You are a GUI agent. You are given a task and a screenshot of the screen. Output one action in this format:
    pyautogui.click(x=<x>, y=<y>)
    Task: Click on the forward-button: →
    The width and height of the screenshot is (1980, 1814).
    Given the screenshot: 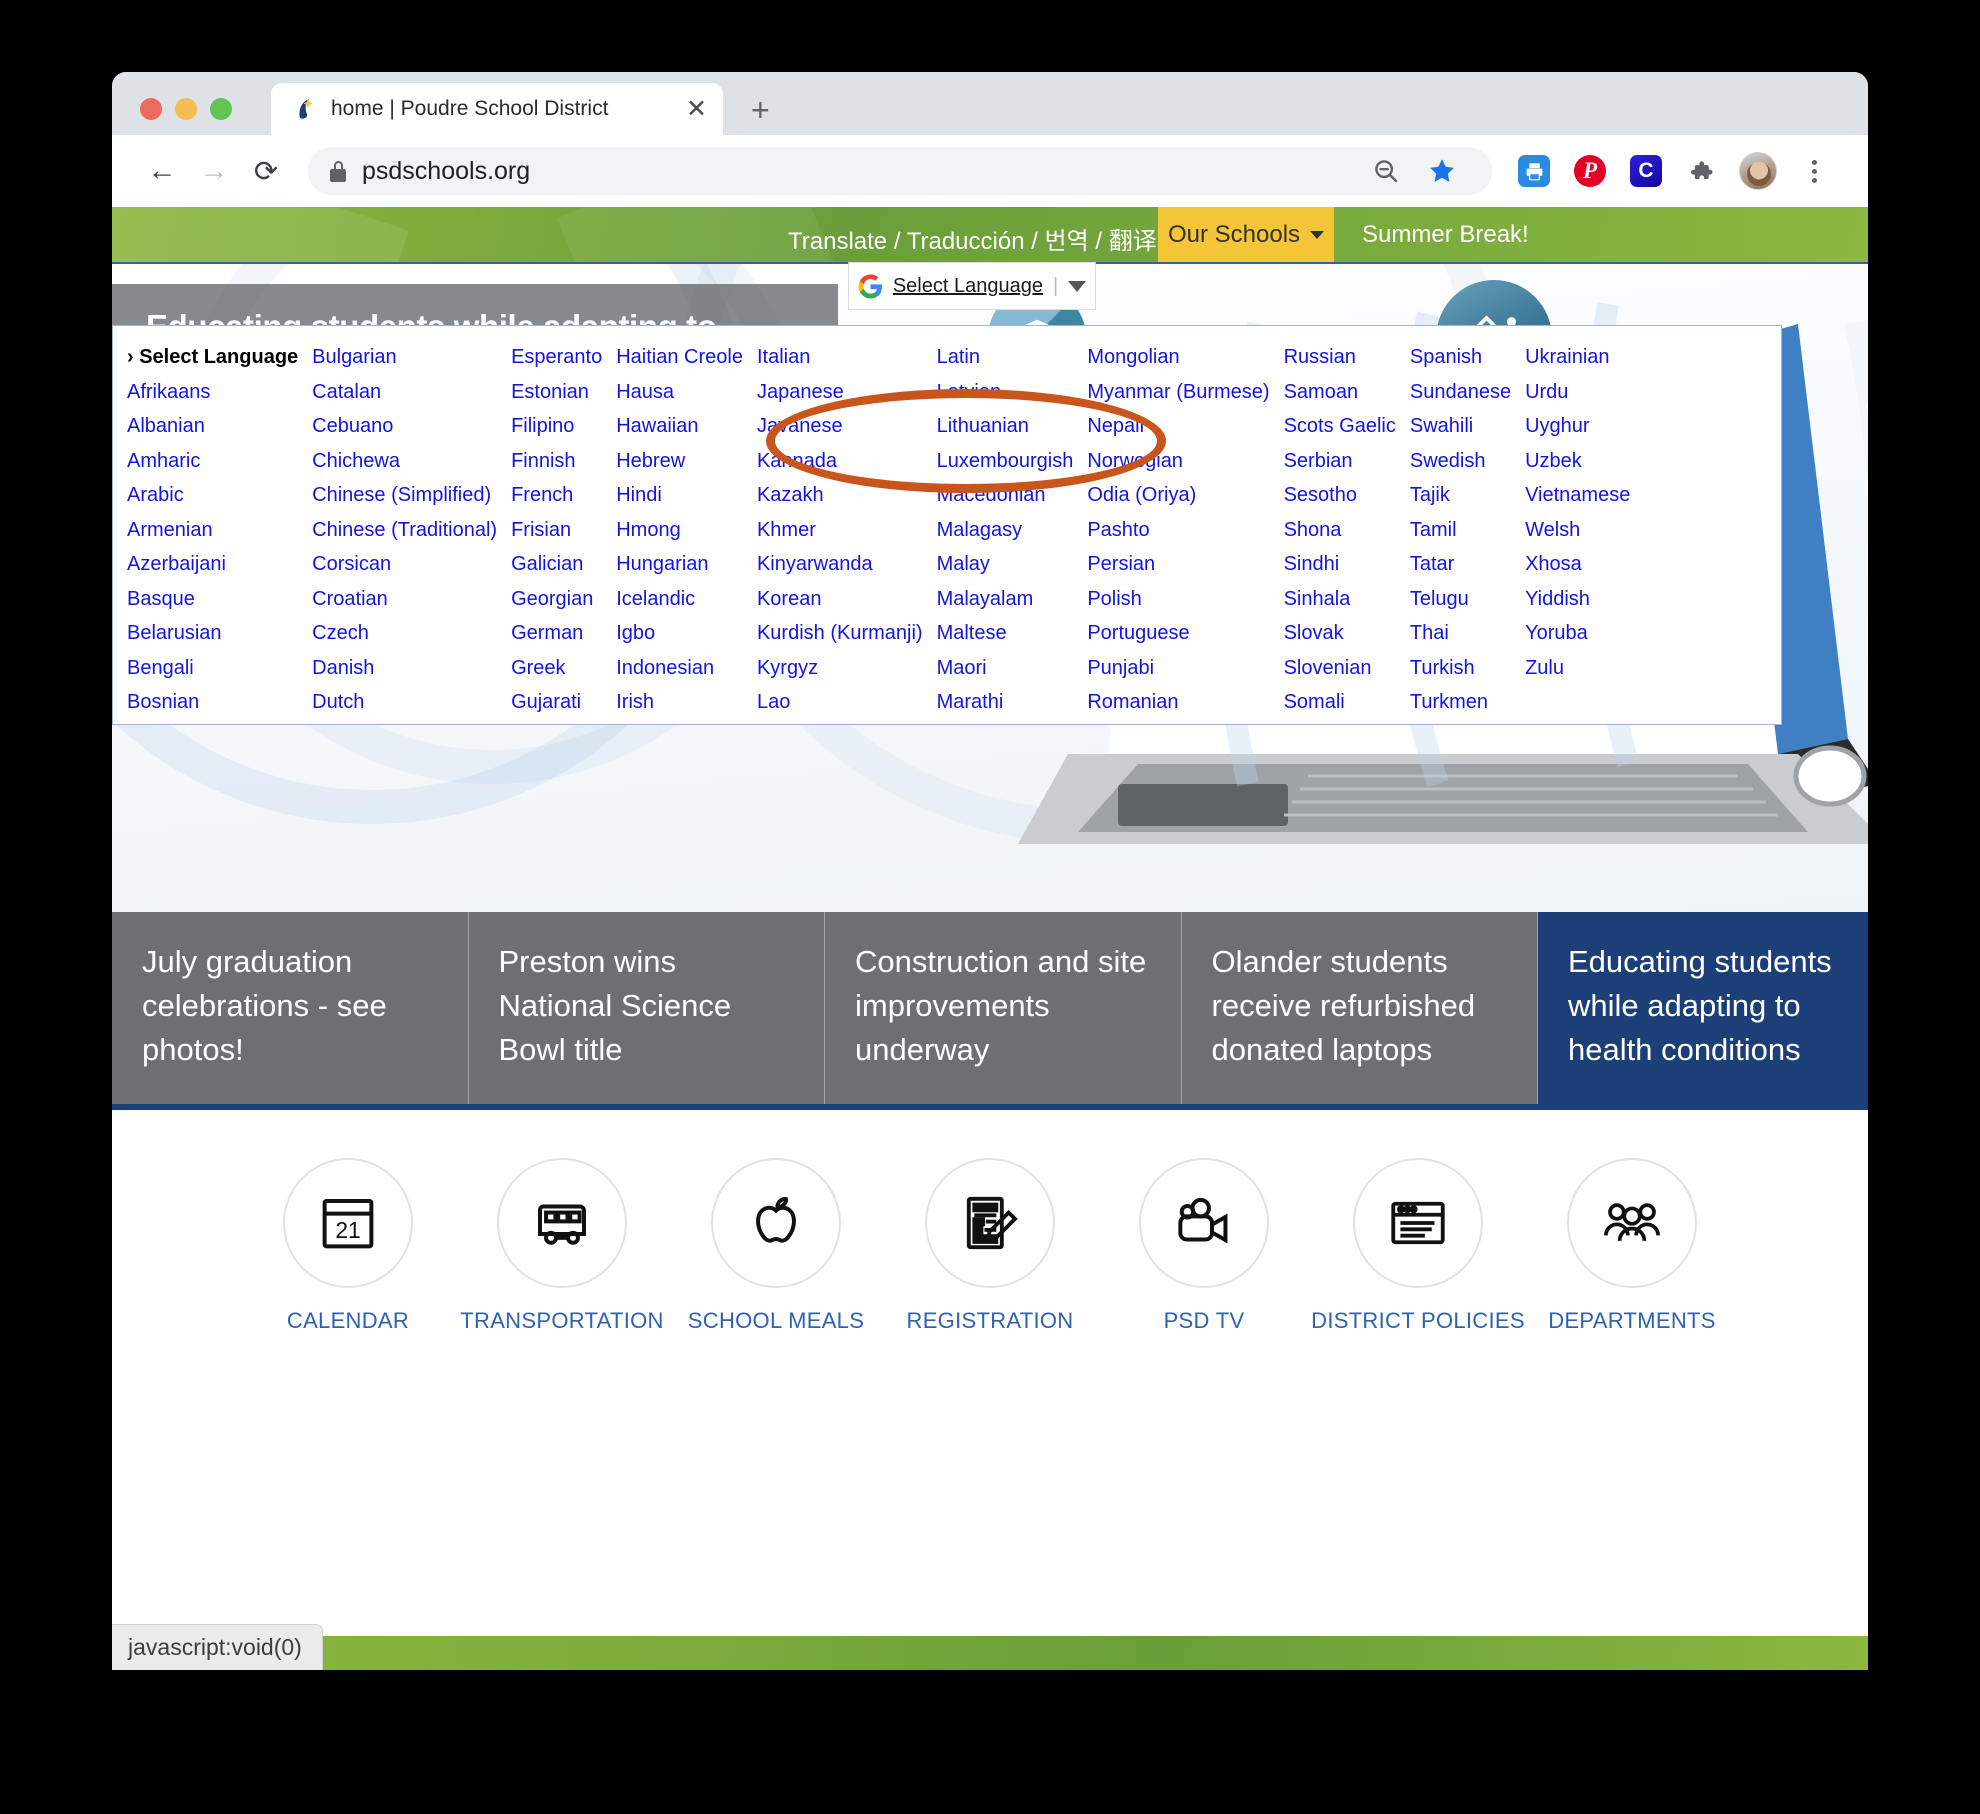 What is the action you would take?
    pyautogui.click(x=214, y=171)
    